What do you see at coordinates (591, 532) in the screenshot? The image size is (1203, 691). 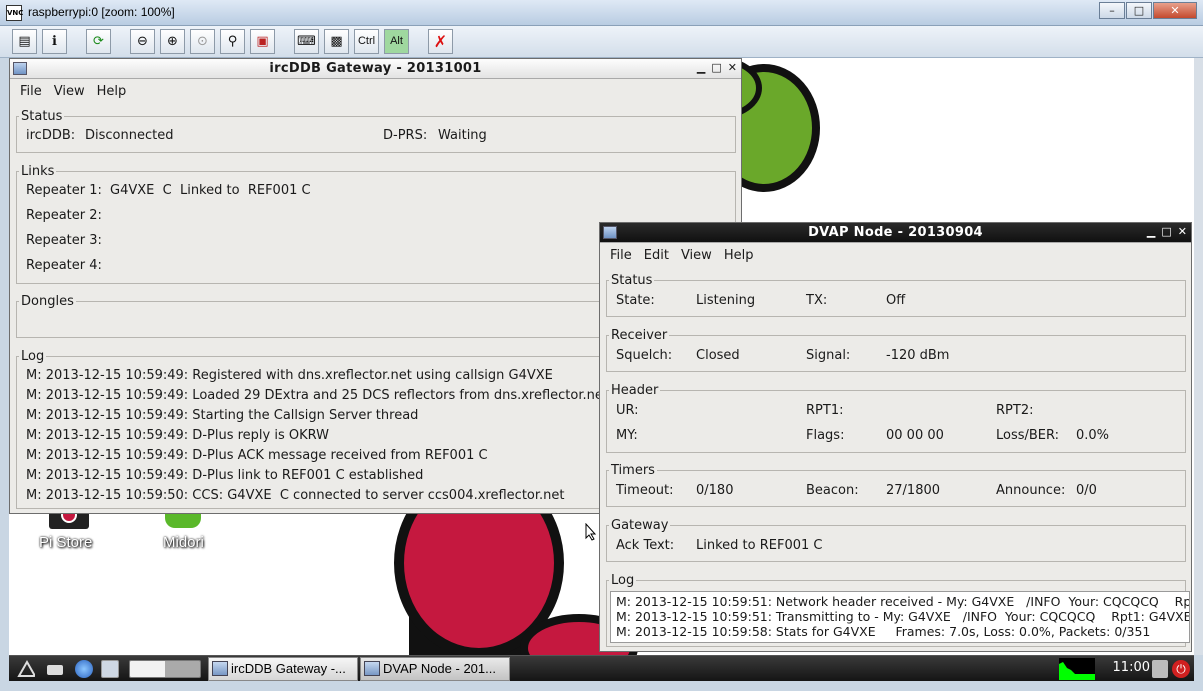 I see `mouse-cursor-icon` at bounding box center [591, 532].